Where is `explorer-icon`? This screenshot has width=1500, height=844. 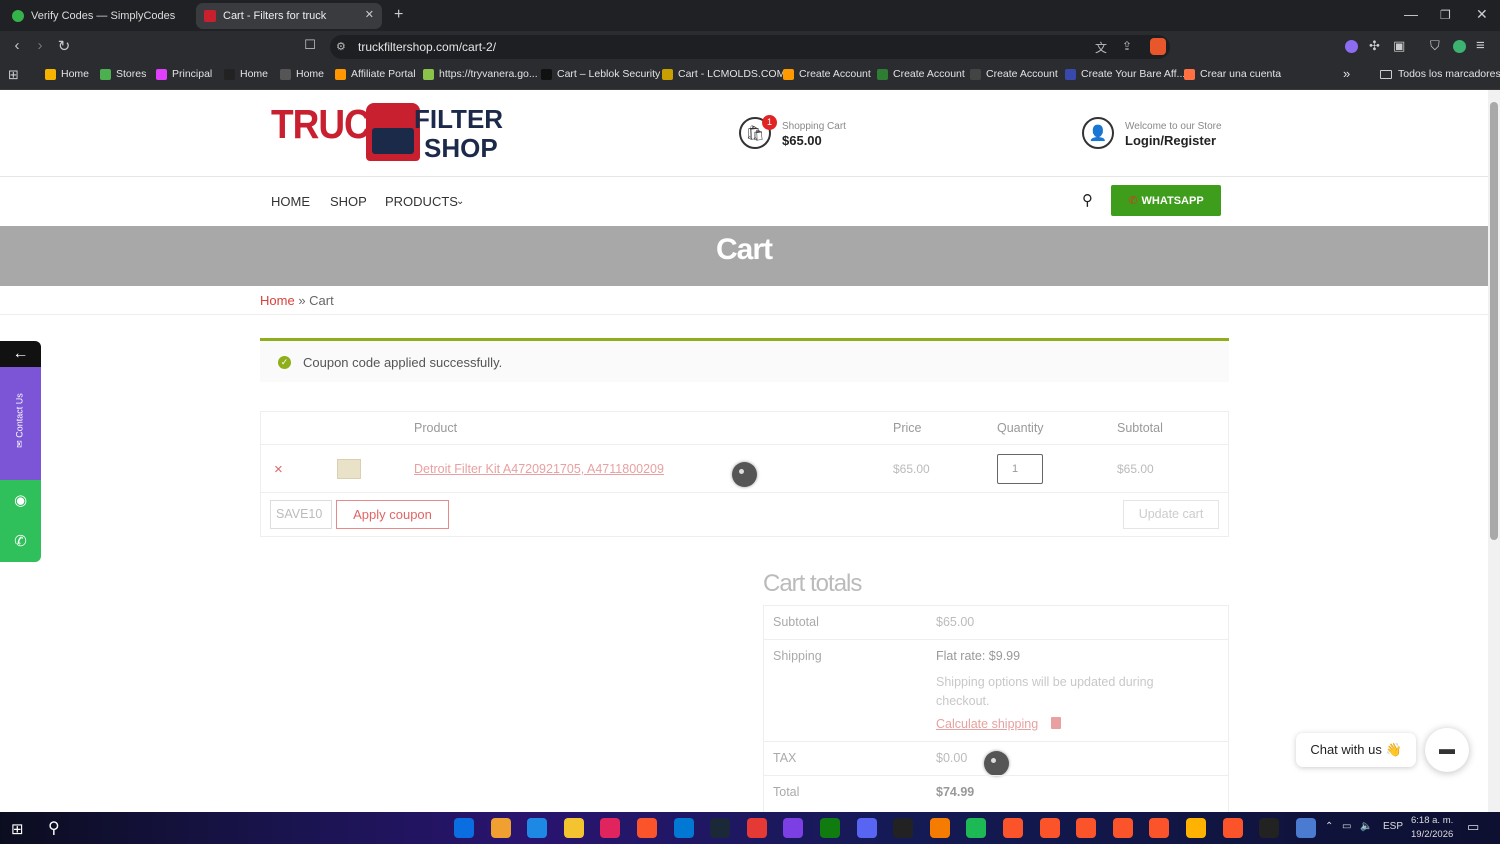
explorer-icon is located at coordinates (573, 828).